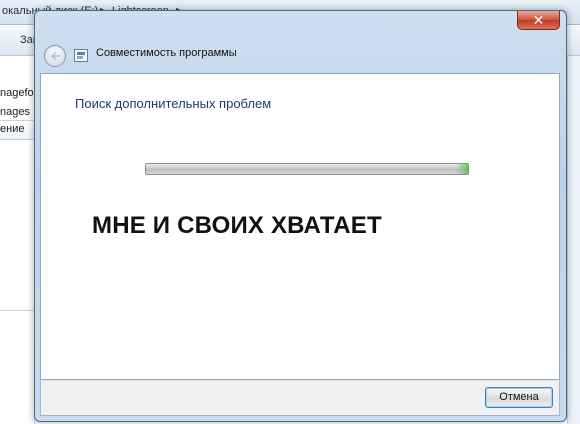 This screenshot has width=580, height=424. What do you see at coordinates (81, 55) in the screenshot?
I see `program-compatibility-icon` at bounding box center [81, 55].